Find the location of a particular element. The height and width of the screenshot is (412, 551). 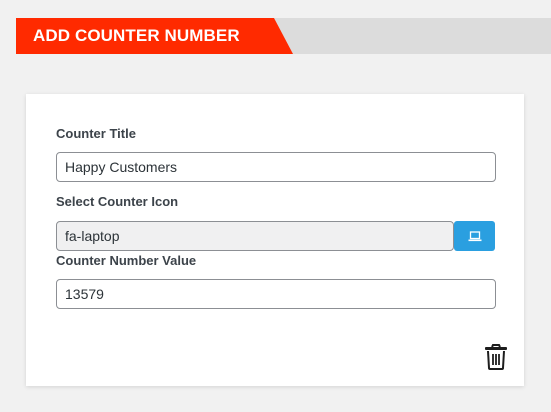

laptop-icon is located at coordinates (474, 235).